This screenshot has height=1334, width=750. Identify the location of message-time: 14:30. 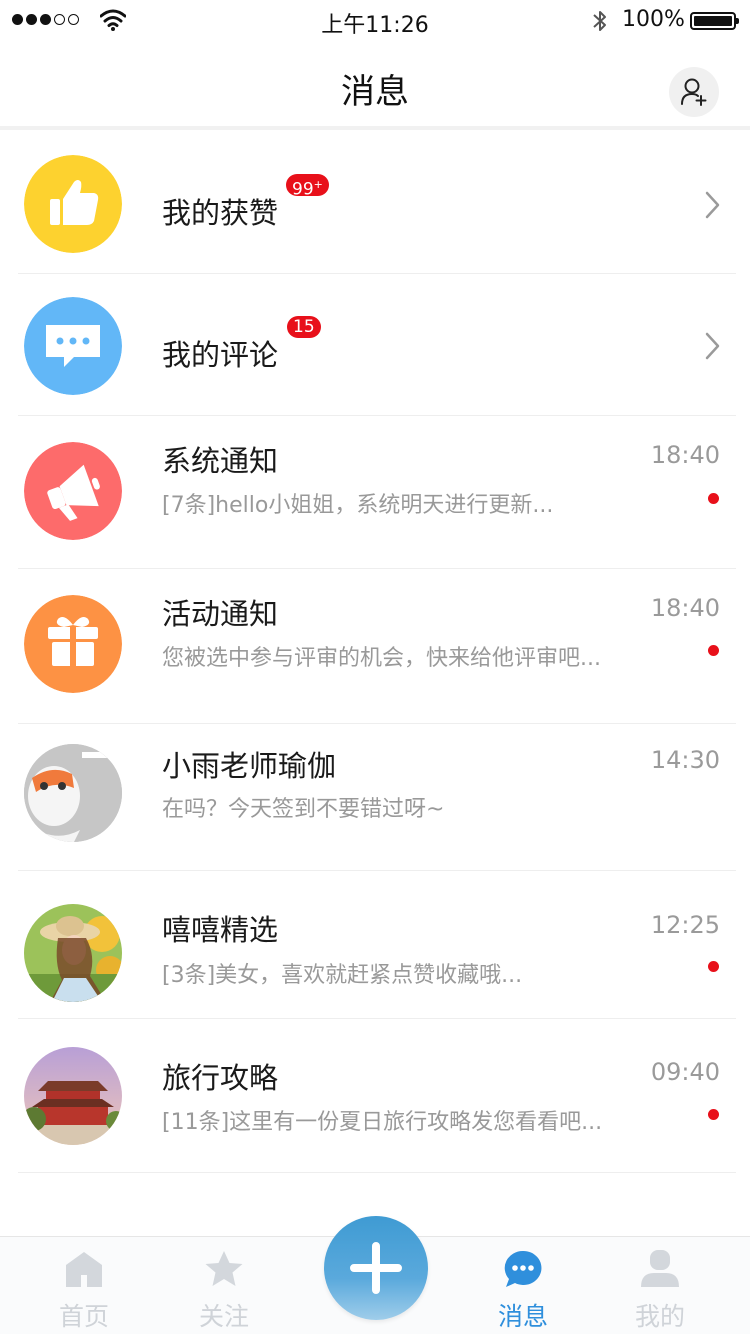
(685, 760).